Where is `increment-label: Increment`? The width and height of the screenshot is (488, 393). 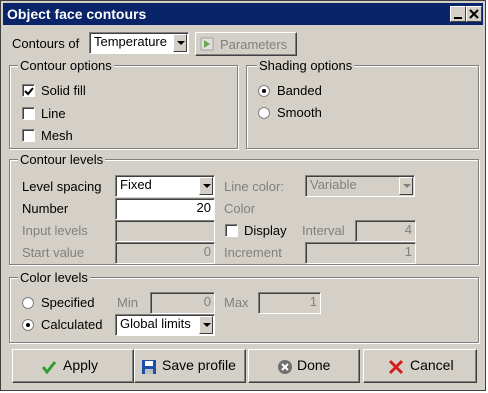
increment-label: Increment is located at coordinates (253, 252).